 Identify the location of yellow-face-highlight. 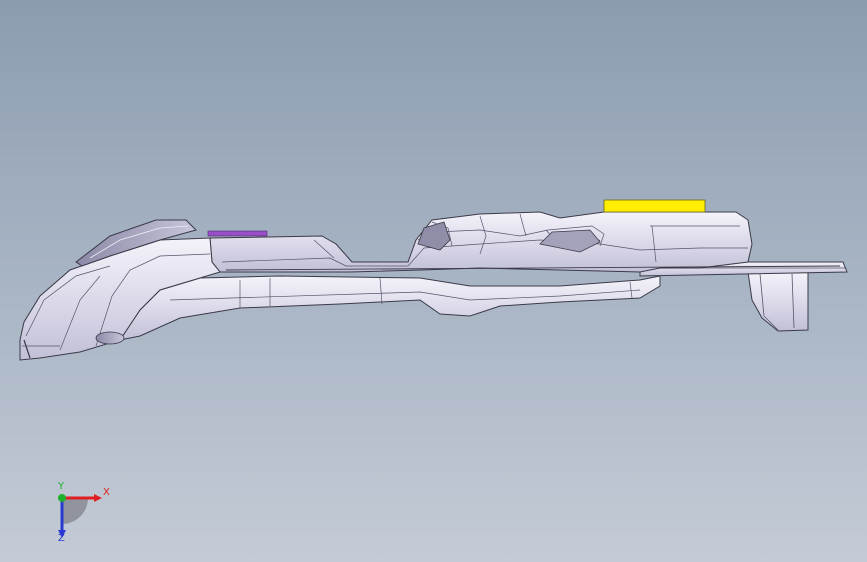
(654, 206).